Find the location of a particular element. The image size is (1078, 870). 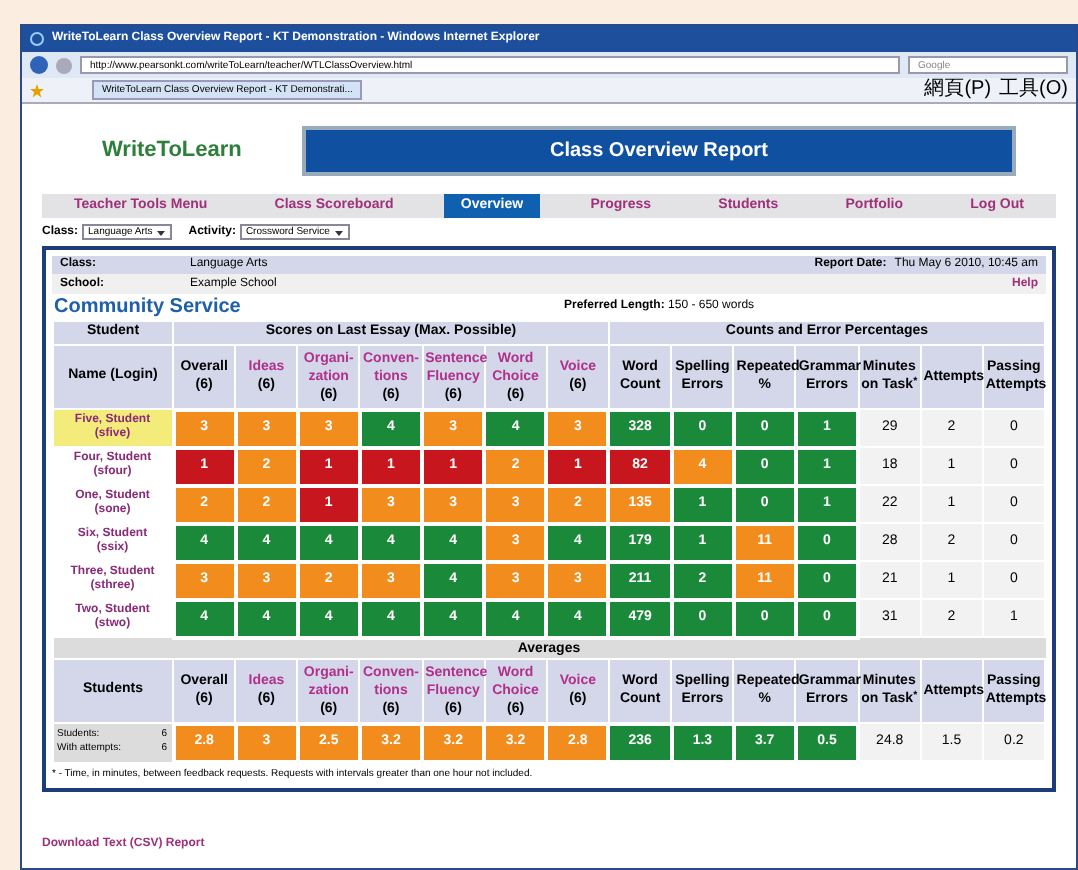

logo: WriteToLearn is located at coordinates (172, 150).